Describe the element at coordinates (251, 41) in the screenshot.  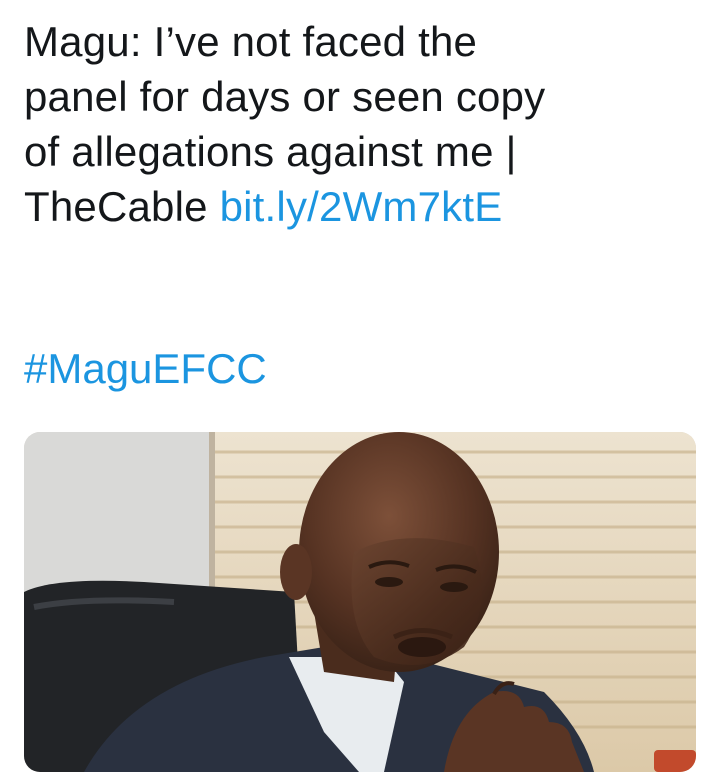
I see `tweet-line-1: Magu: I’ve not faced the` at that location.